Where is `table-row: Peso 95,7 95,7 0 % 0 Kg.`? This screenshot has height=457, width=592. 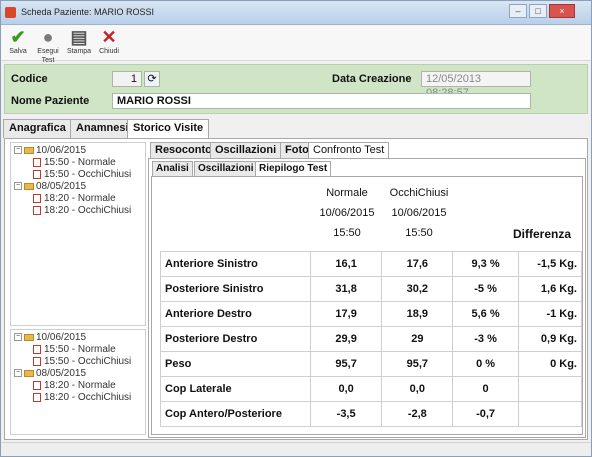
table-row: Peso 95,7 95,7 0 % 0 Kg. is located at coordinates (371, 364).